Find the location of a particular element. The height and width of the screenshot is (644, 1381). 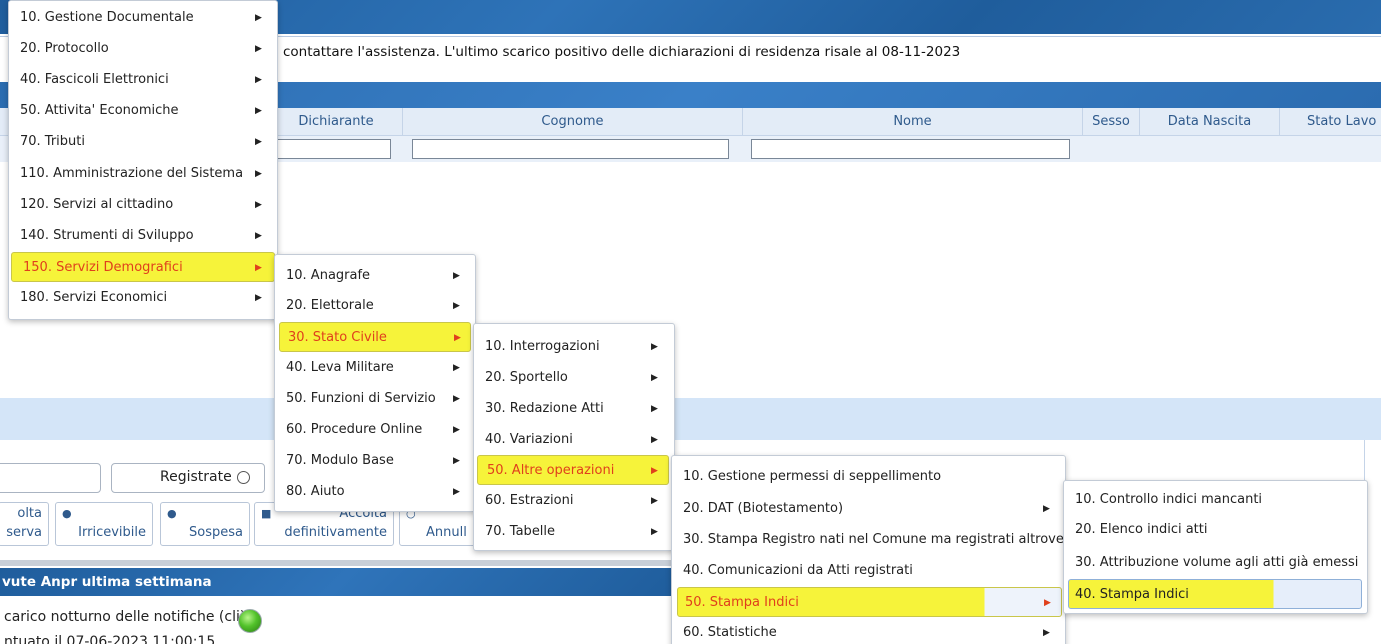

menu-item-label: 140. Strumenti di Sviluppo is located at coordinates (107, 235).